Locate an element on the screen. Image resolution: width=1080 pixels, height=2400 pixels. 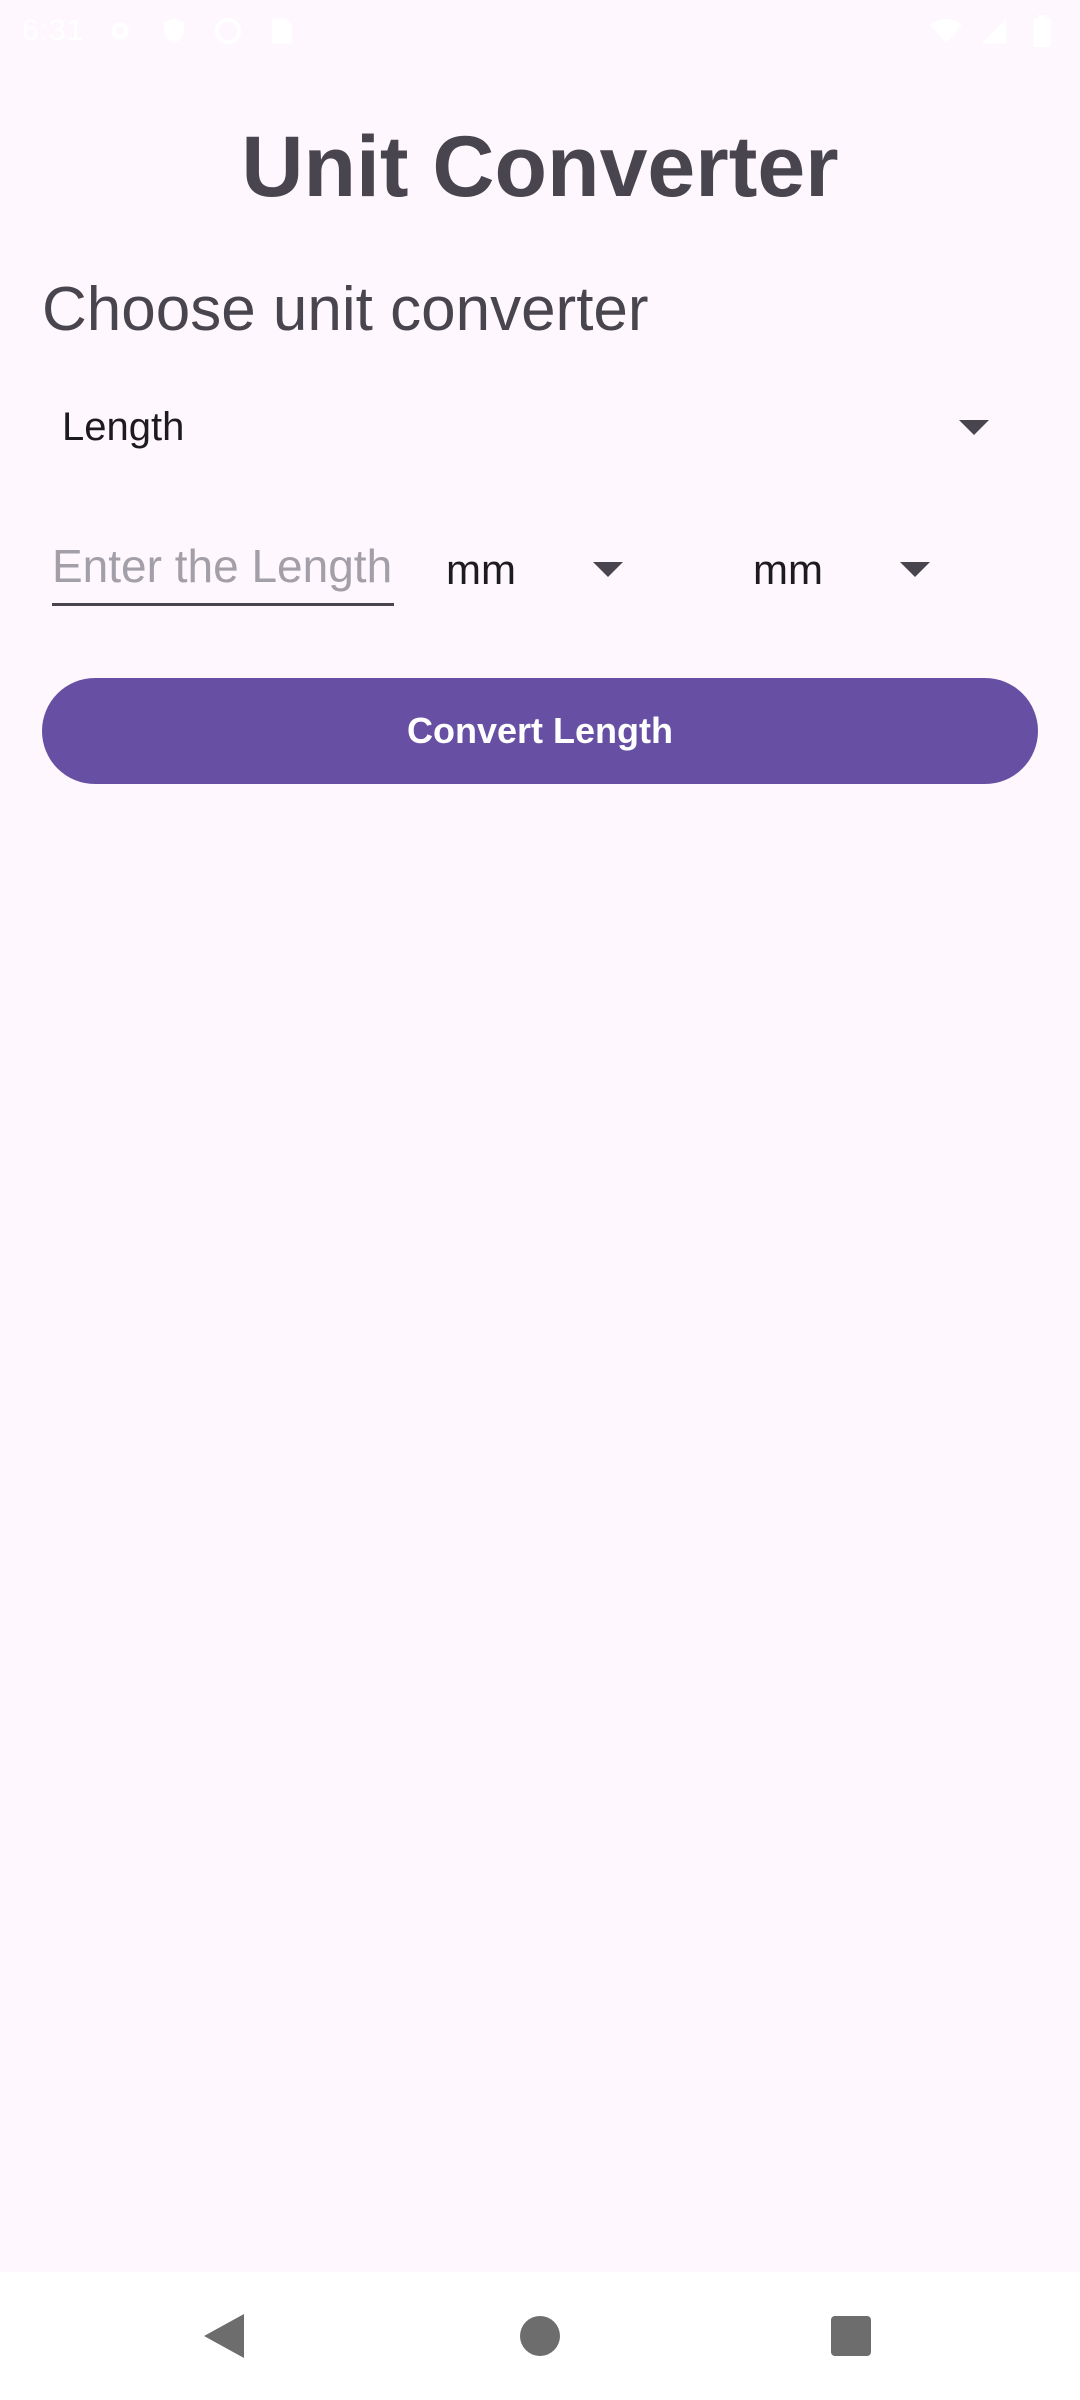
length-input is located at coordinates (223, 567).